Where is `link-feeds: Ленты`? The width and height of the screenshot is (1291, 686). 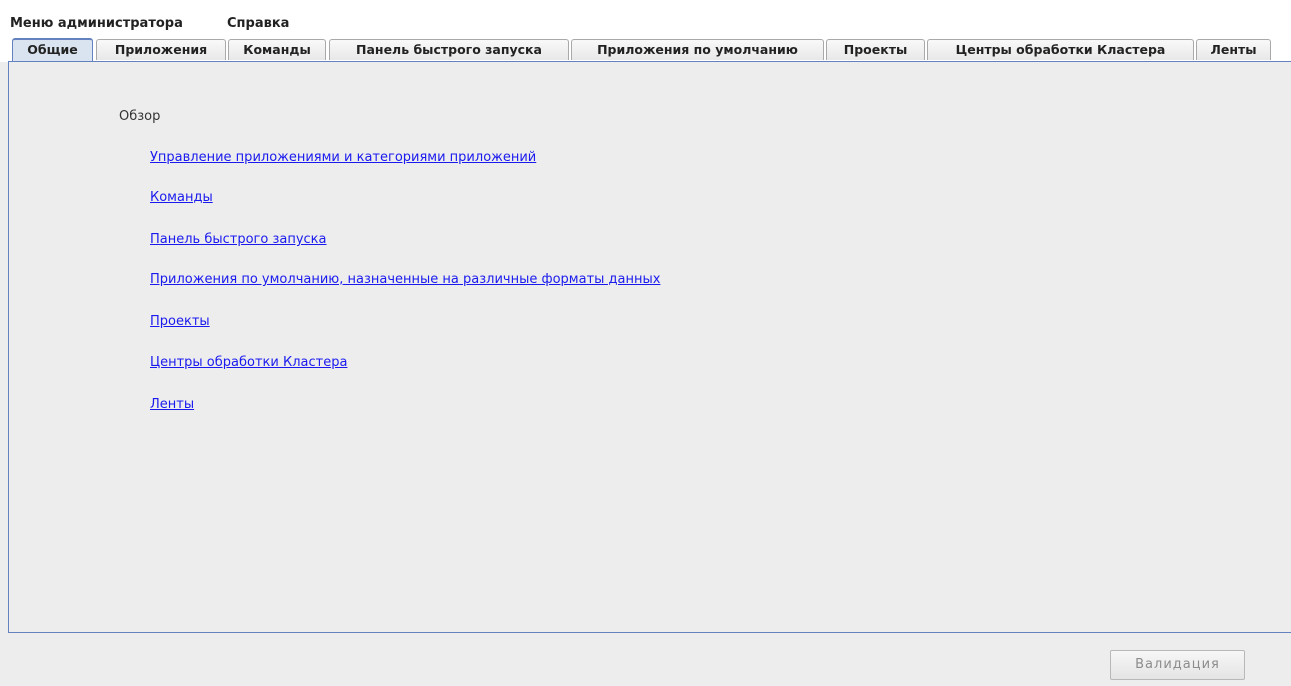 link-feeds: Ленты is located at coordinates (172, 404).